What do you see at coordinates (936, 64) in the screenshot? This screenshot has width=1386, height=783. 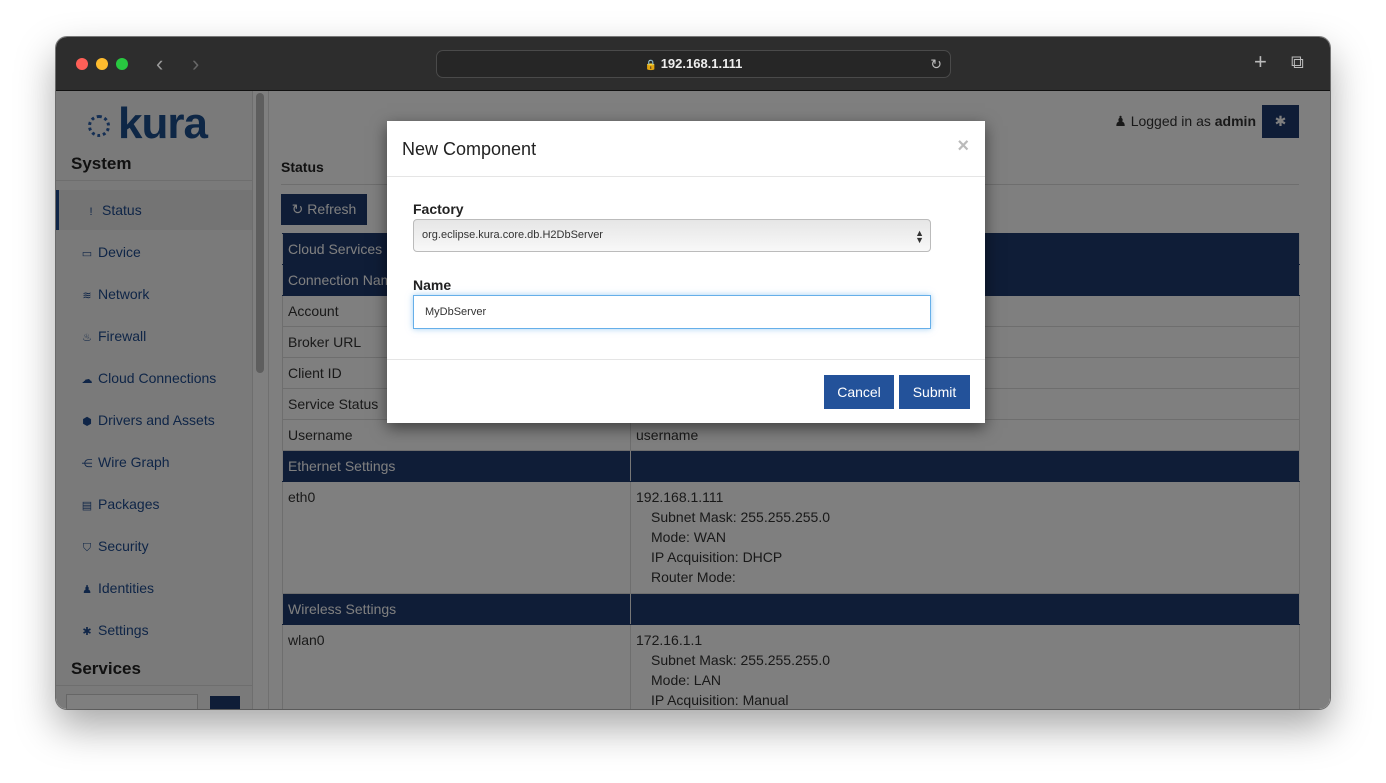 I see `reload-icon: ↻` at bounding box center [936, 64].